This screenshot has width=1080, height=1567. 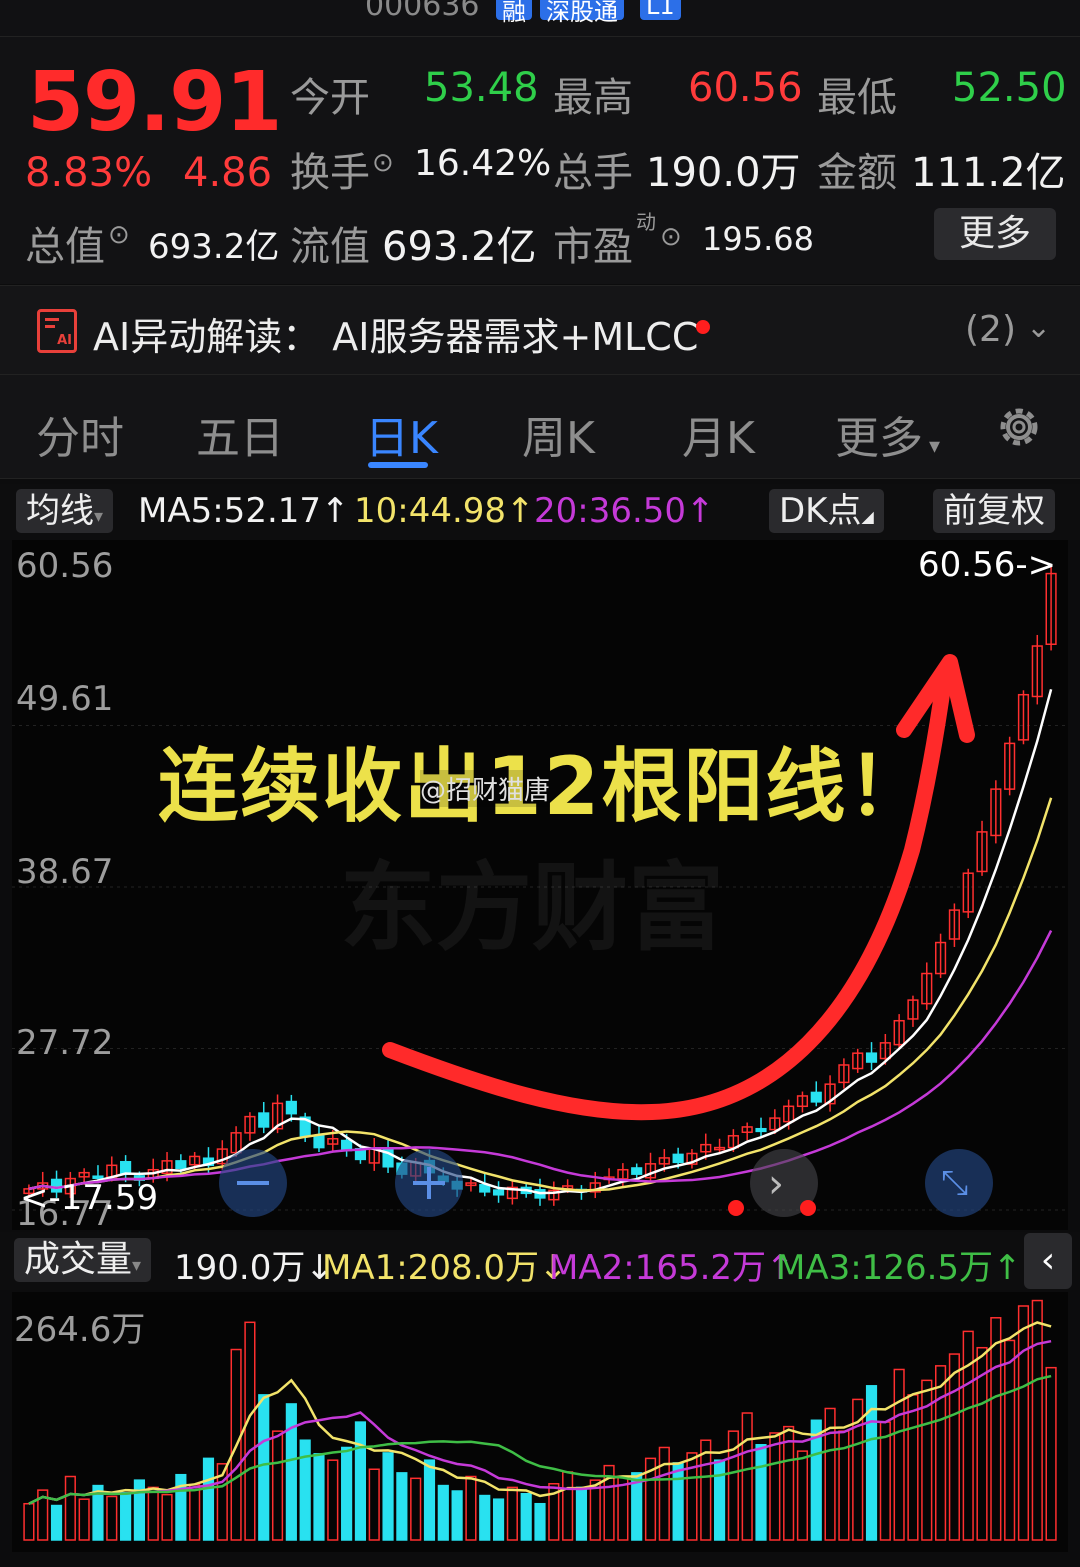 I want to click on tab-intraday: 分时, so click(x=80, y=434).